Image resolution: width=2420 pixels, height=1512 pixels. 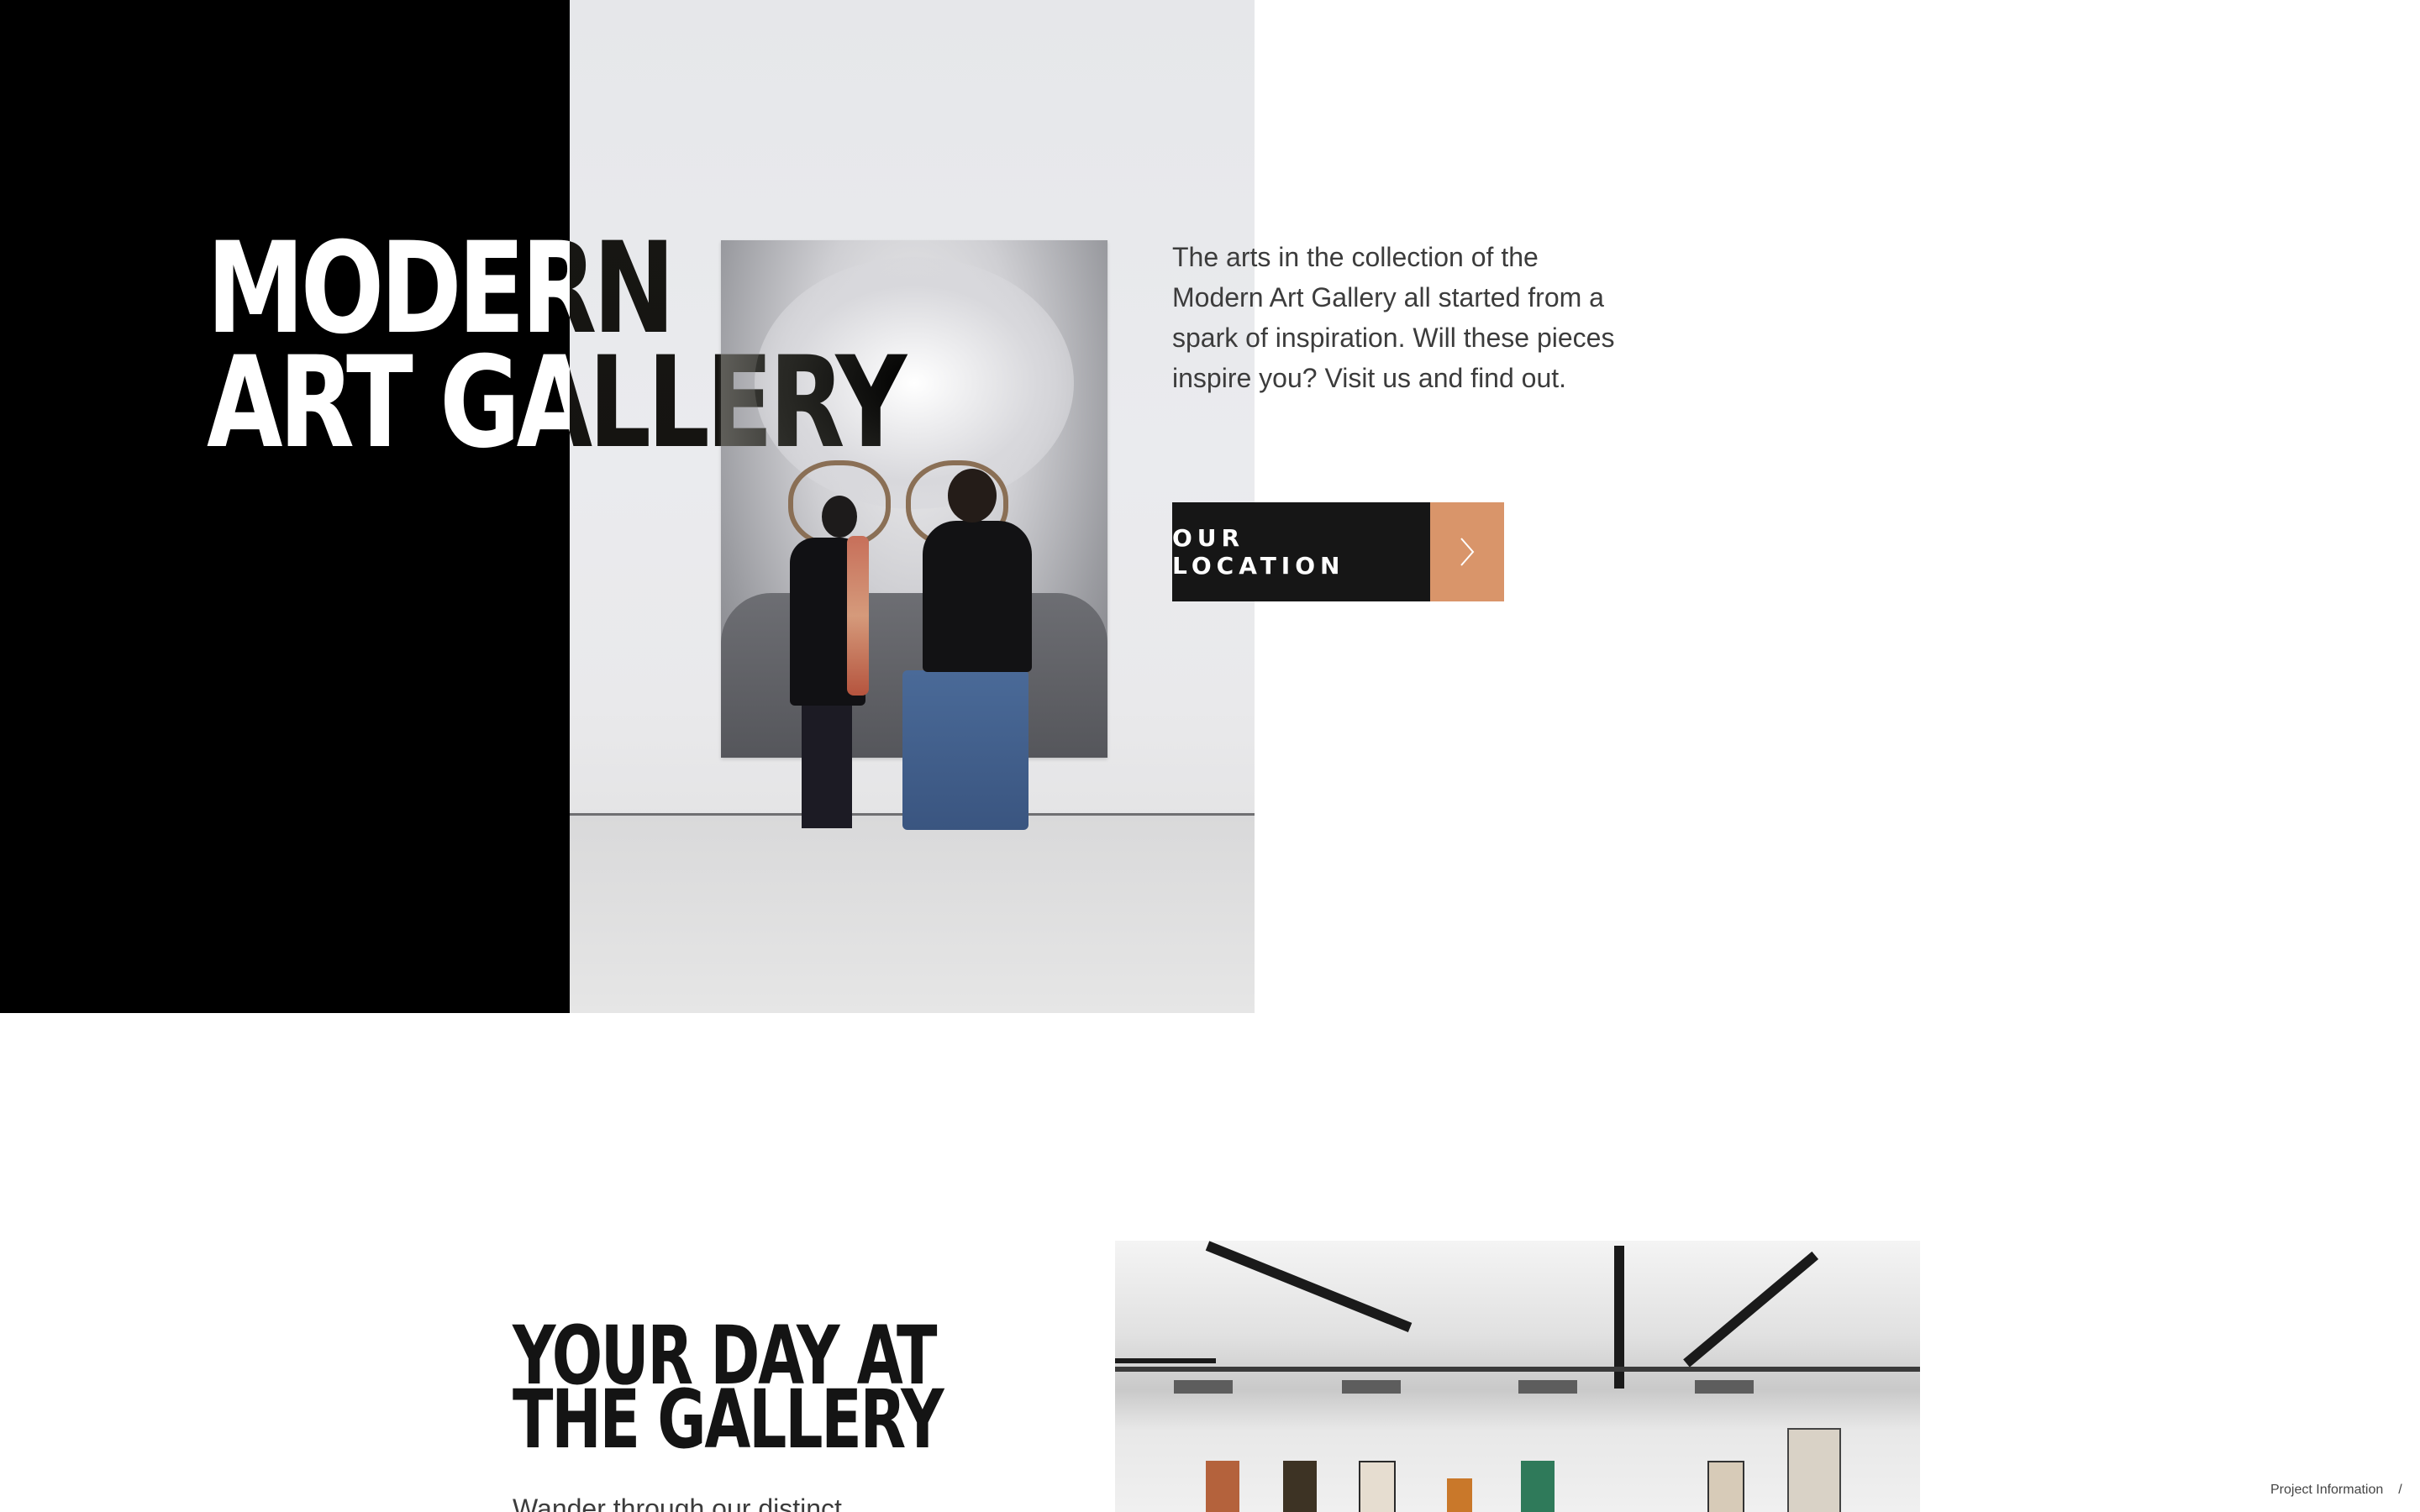 I want to click on project-information-button: Project Information /, so click(x=2336, y=1490).